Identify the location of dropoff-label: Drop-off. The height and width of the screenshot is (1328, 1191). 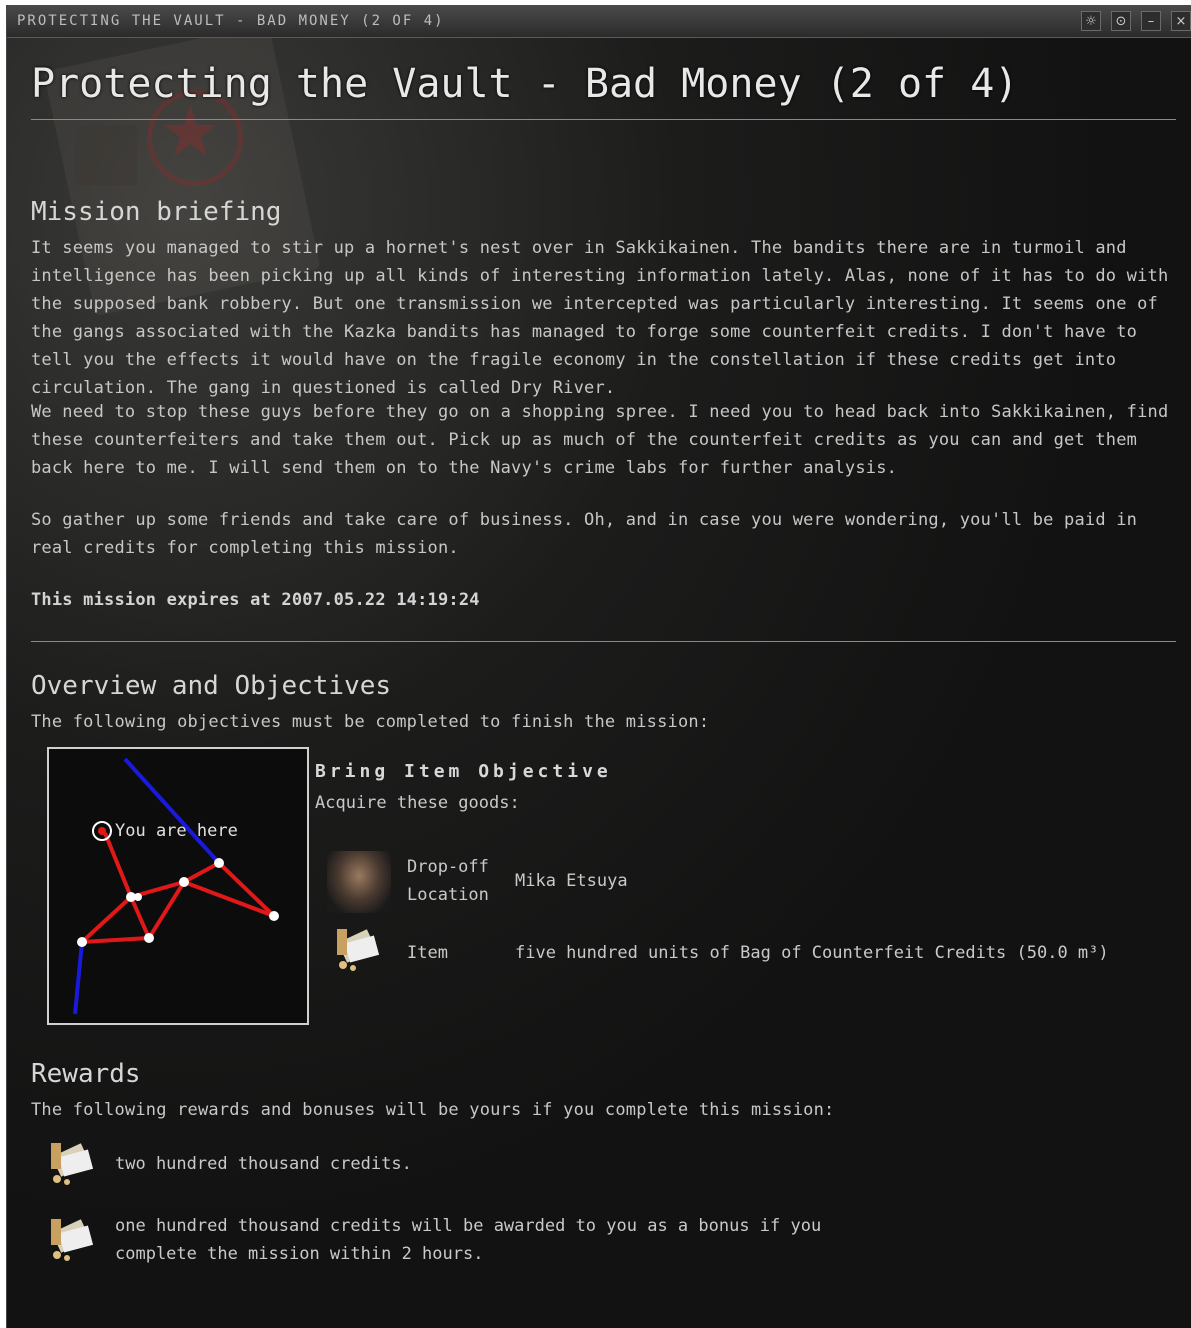
(448, 867).